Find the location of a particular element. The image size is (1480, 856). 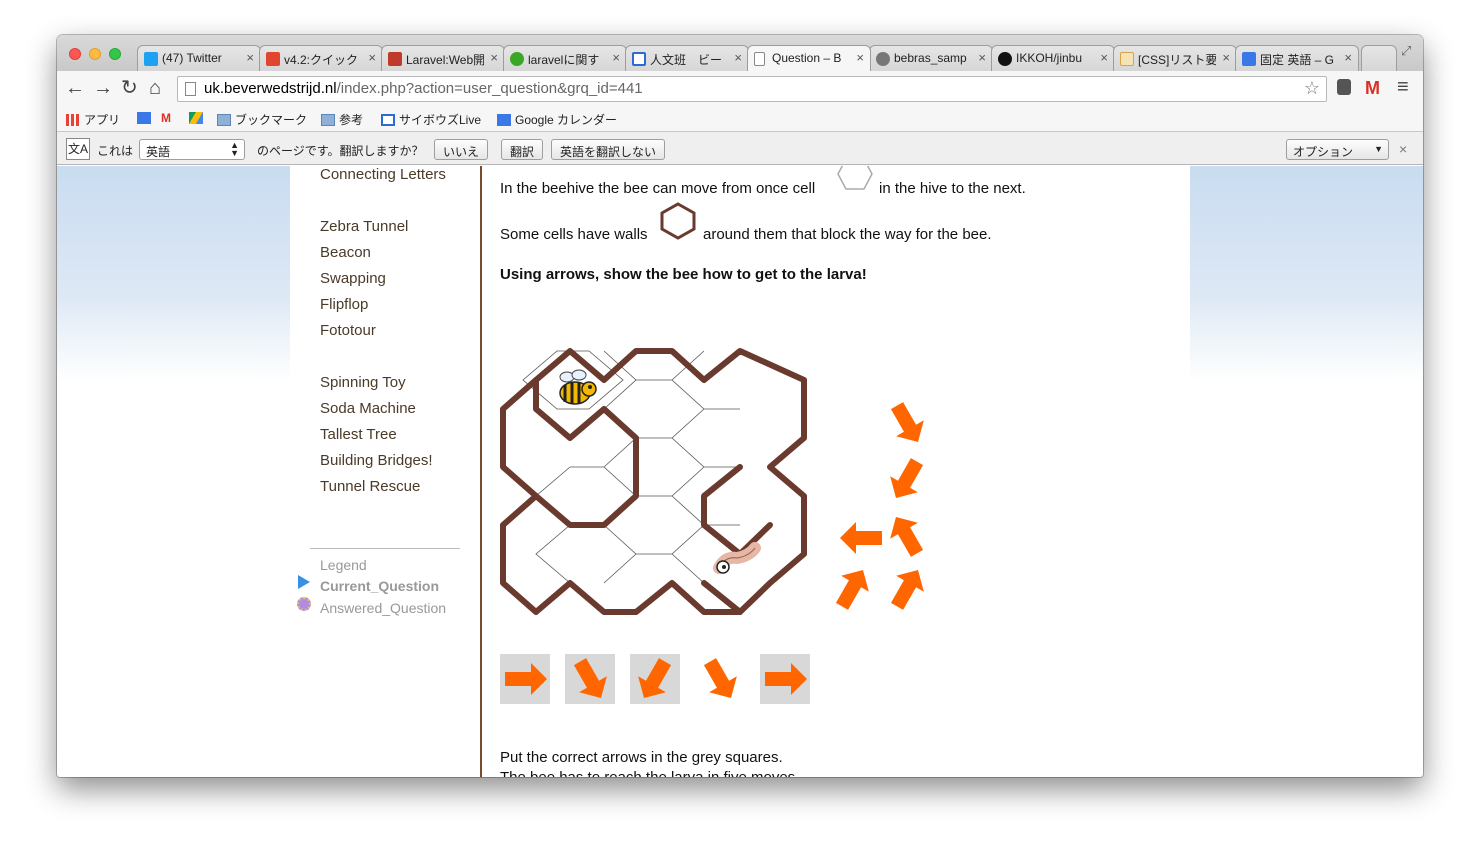

nav-link-tallest-tree: Tallest Tree is located at coordinates (358, 434).